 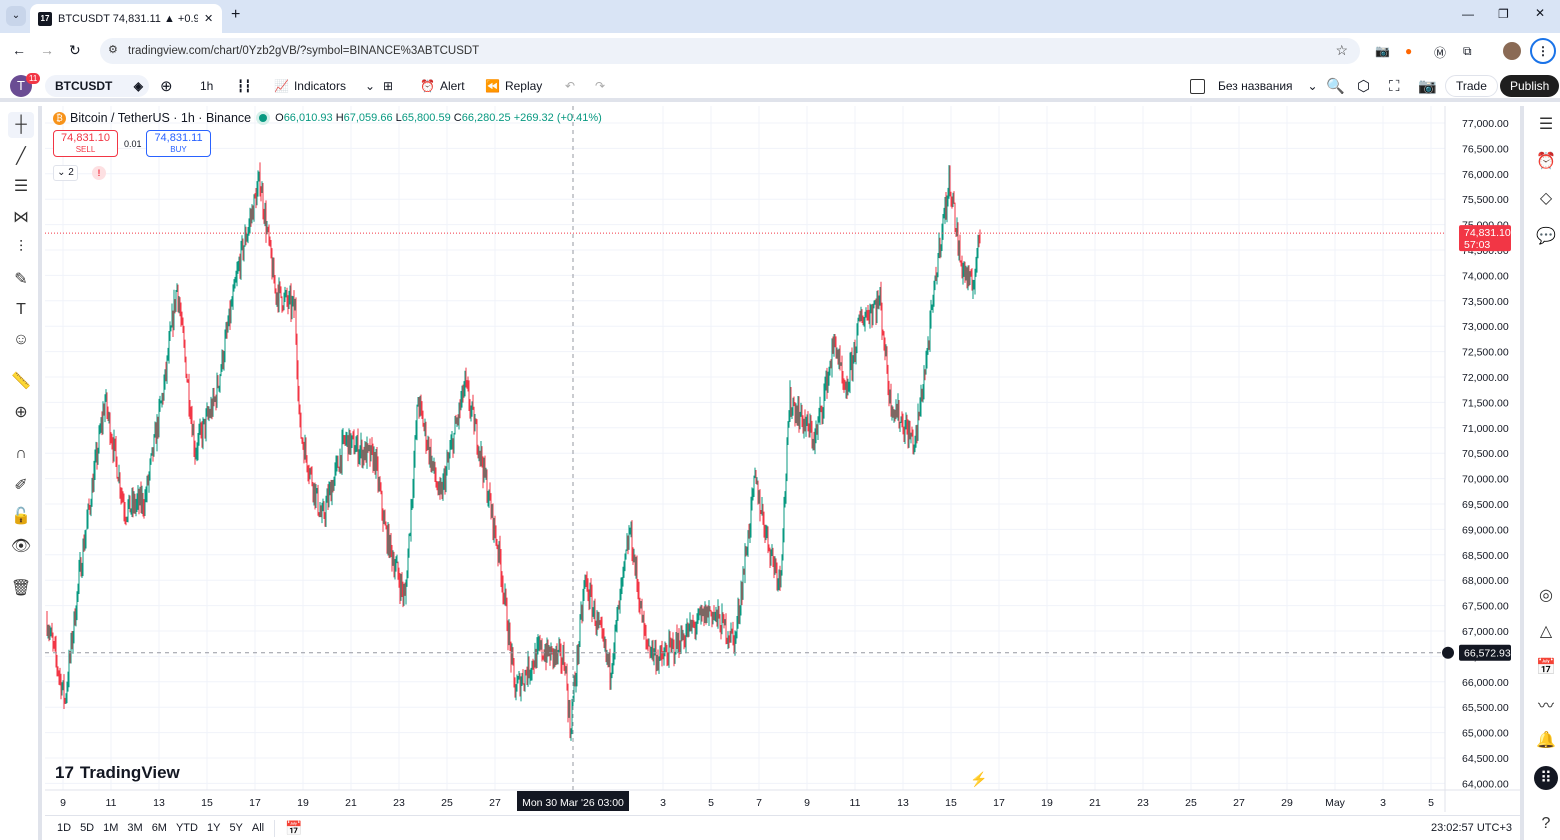 I want to click on indicators-collapse-button: ⌄ 2, so click(x=65, y=173).